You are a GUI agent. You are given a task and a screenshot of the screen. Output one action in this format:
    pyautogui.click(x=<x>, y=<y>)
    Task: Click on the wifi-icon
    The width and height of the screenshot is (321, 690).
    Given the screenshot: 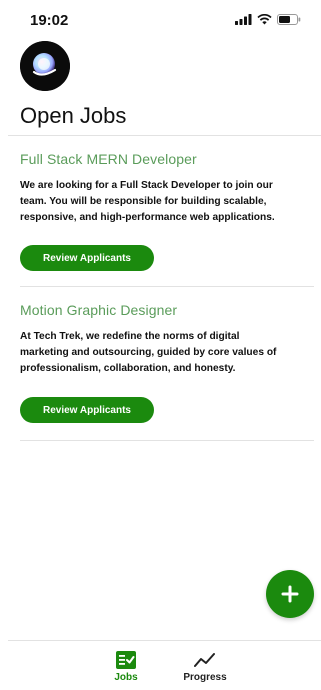 What is the action you would take?
    pyautogui.click(x=264, y=19)
    